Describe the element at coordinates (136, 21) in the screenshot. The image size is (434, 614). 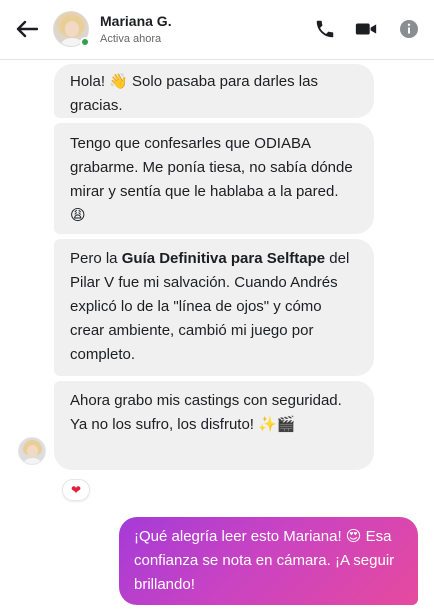
I see `contact-name: Mariana G.` at that location.